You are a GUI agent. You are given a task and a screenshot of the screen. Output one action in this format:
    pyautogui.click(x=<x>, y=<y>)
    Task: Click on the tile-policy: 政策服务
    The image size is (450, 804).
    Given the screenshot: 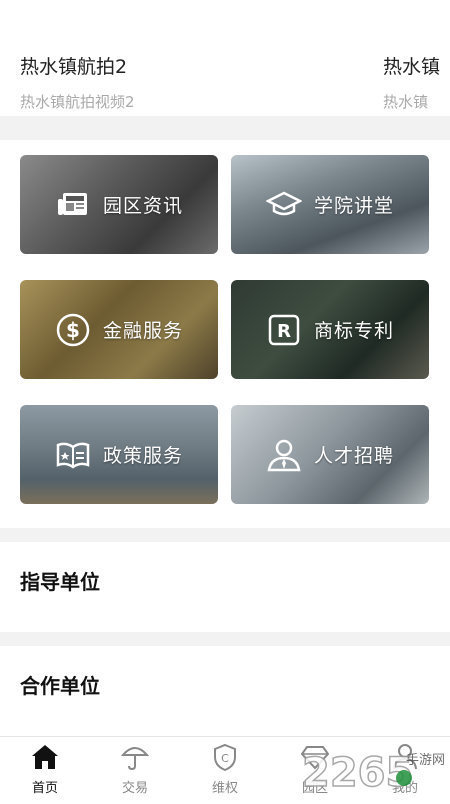 What is the action you would take?
    pyautogui.click(x=119, y=454)
    